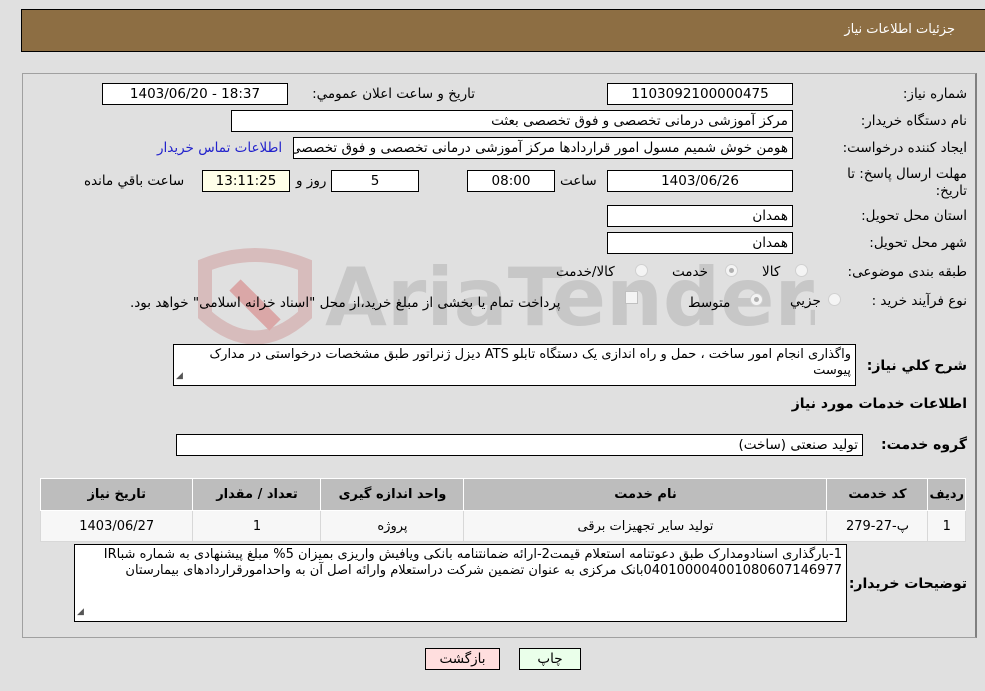 This screenshot has width=985, height=691. I want to click on purchase-type-label: نوع فرآيند خريد :, so click(919, 301).